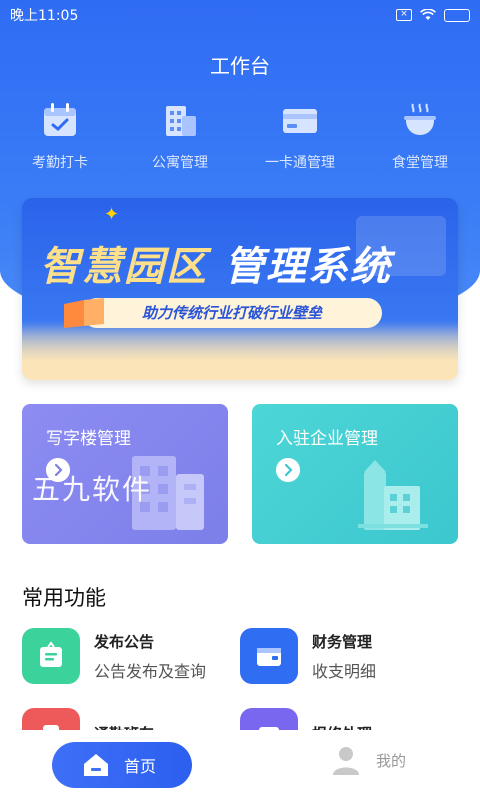 Image resolution: width=480 pixels, height=800 pixels. I want to click on status-time: 晚上11:05, so click(44, 16).